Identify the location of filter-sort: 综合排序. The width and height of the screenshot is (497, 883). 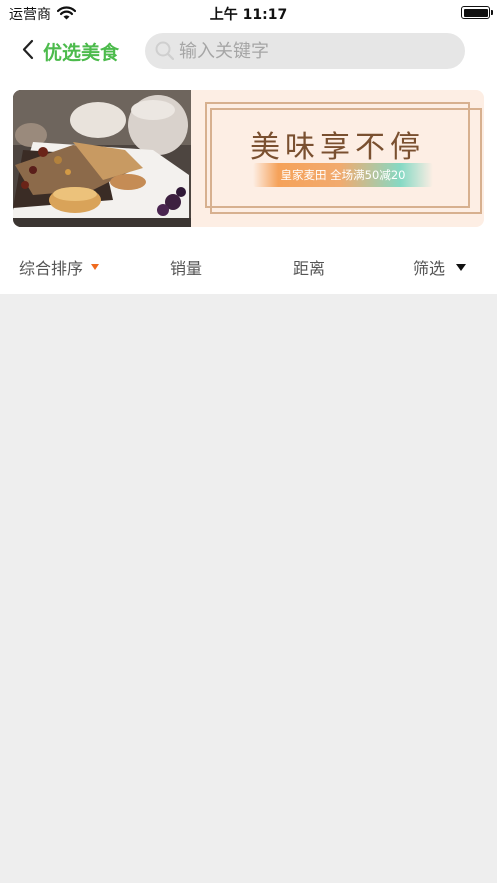
(59, 267).